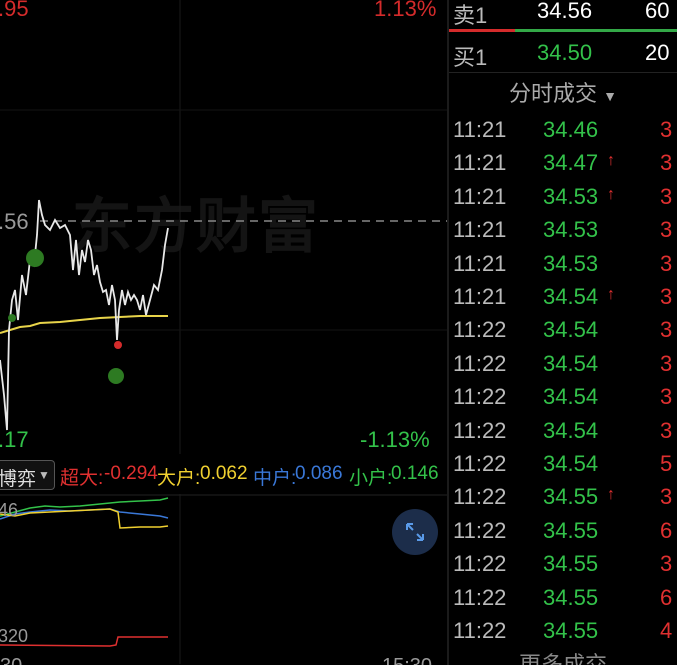  What do you see at coordinates (563, 656) in the screenshot?
I see `more-trades-button: 更多成交` at bounding box center [563, 656].